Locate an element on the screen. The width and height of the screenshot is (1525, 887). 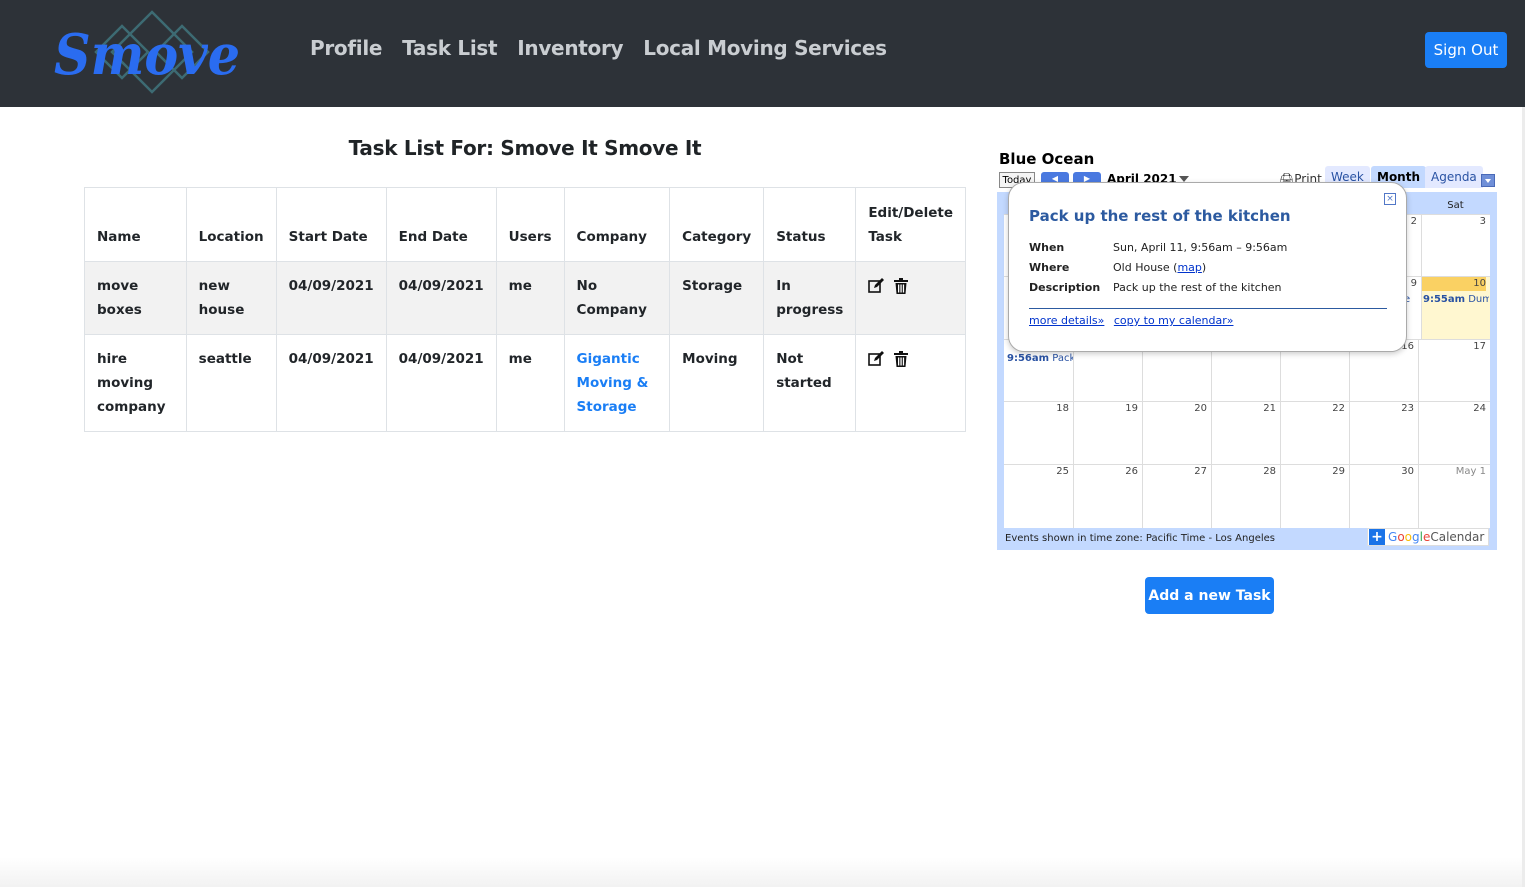
week-row: 18 19 20 21 22 23 24 is located at coordinates (1247, 432).